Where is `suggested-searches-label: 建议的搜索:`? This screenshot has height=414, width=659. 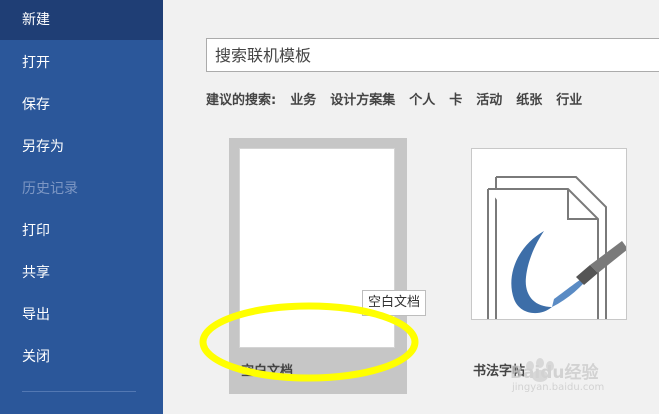
suggested-searches-label: 建议的搜索: is located at coordinates (241, 100).